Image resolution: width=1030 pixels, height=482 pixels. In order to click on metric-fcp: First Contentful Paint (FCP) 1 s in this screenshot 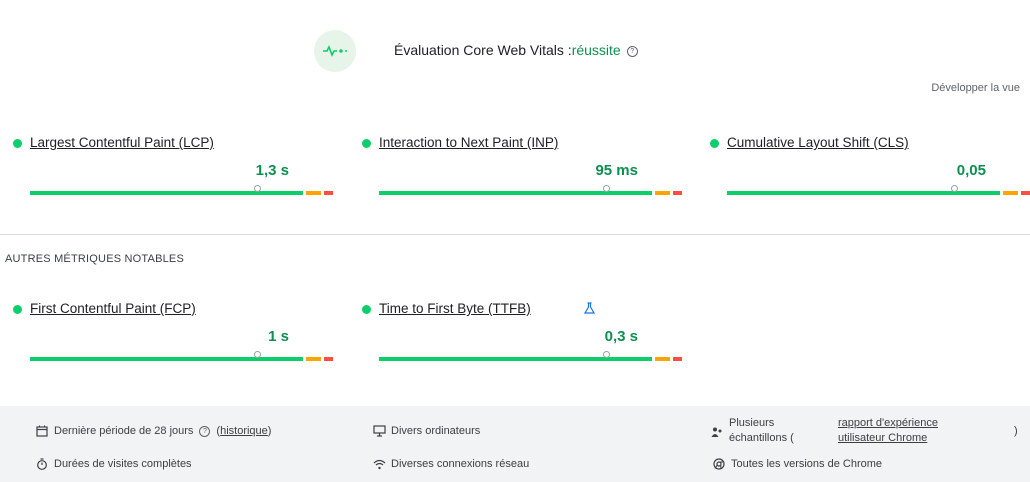, I will do `click(173, 336)`.